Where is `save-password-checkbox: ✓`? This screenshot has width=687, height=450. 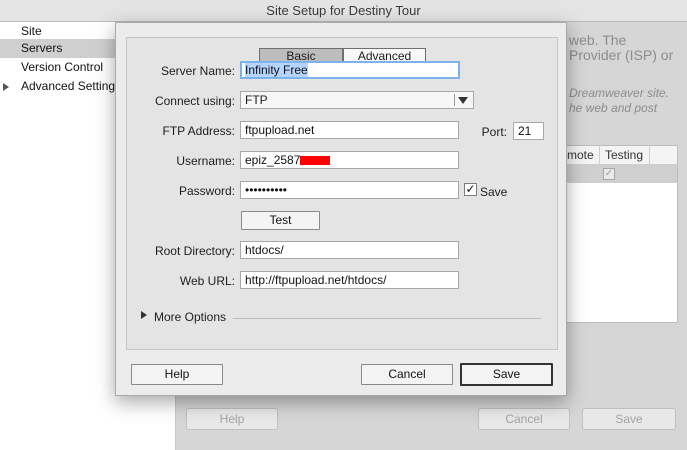 save-password-checkbox: ✓ is located at coordinates (470, 189).